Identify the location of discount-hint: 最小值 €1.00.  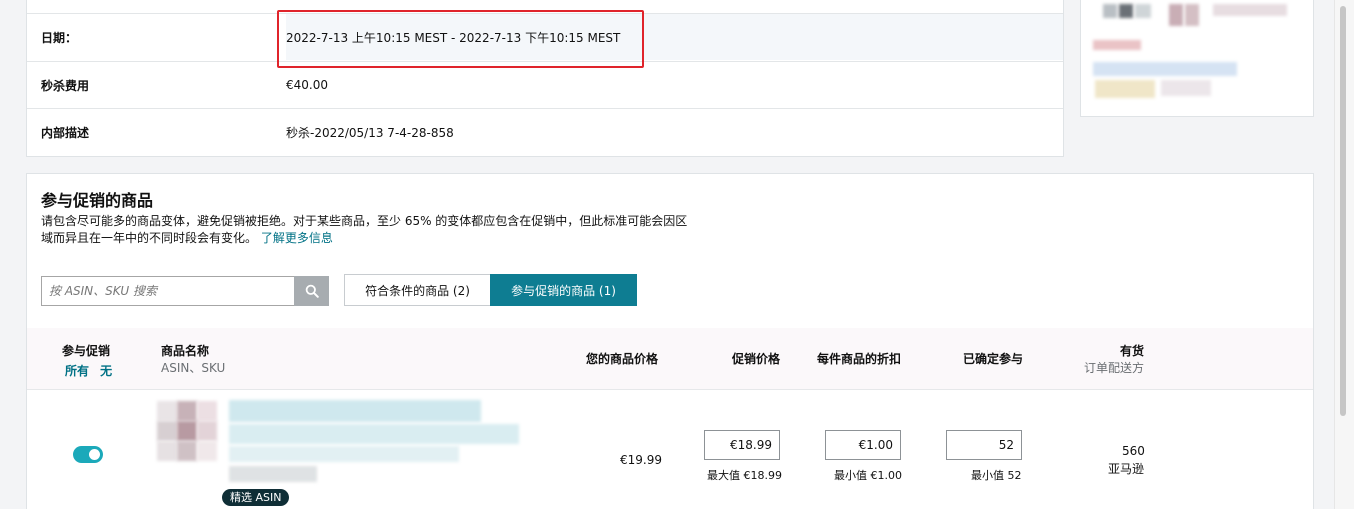
(868, 475).